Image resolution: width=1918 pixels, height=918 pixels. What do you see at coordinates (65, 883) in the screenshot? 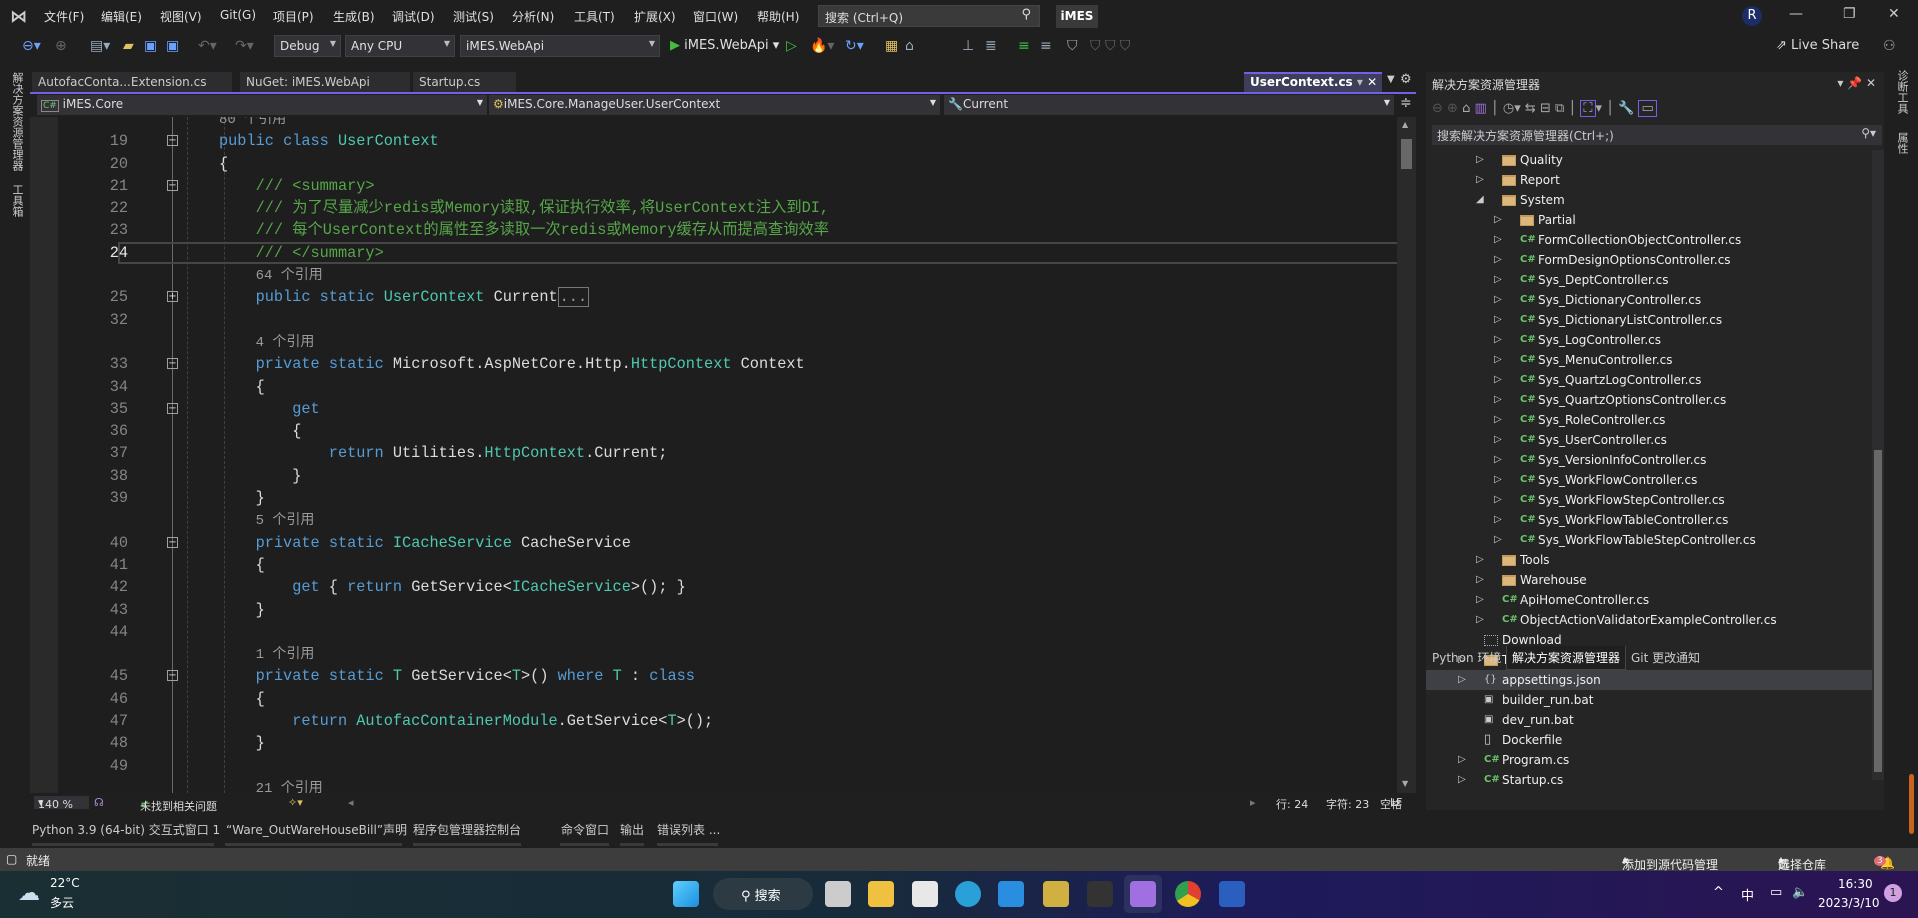
I see `temperature: 22°C` at bounding box center [65, 883].